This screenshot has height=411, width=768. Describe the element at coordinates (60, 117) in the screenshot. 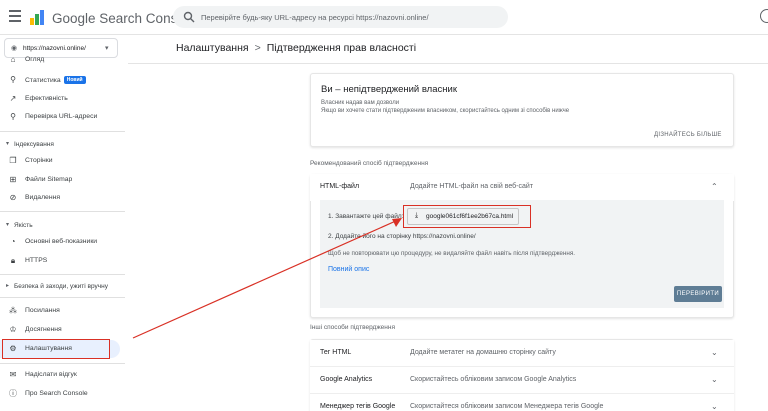

I see `sidebar-item-url-inspection: ⚲ Перевірка URL-адреси` at that location.